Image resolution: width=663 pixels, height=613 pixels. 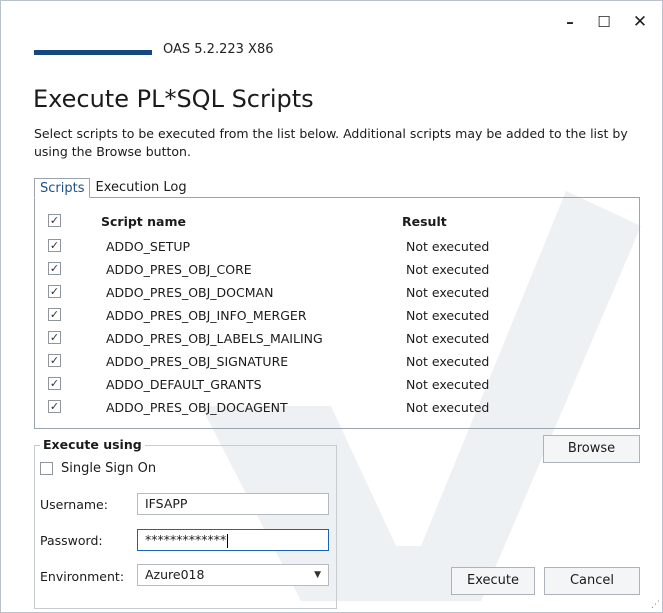 I want to click on brand-bar, so click(x=93, y=52).